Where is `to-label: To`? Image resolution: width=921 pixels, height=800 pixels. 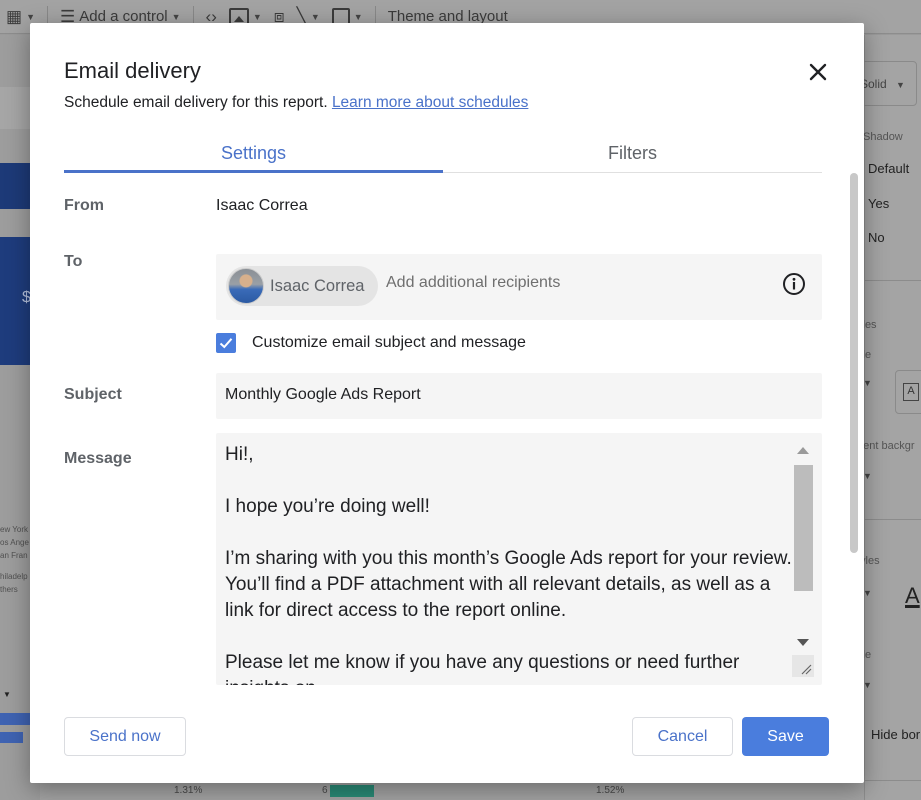 to-label: To is located at coordinates (73, 261).